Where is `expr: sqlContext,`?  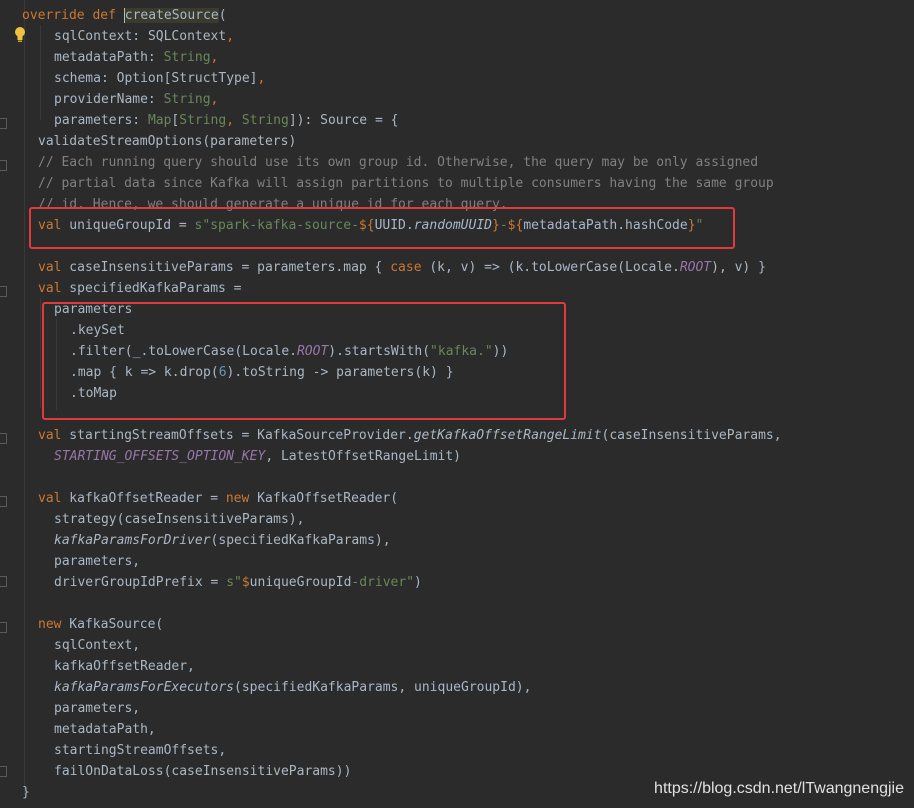 expr: sqlContext, is located at coordinates (97, 645).